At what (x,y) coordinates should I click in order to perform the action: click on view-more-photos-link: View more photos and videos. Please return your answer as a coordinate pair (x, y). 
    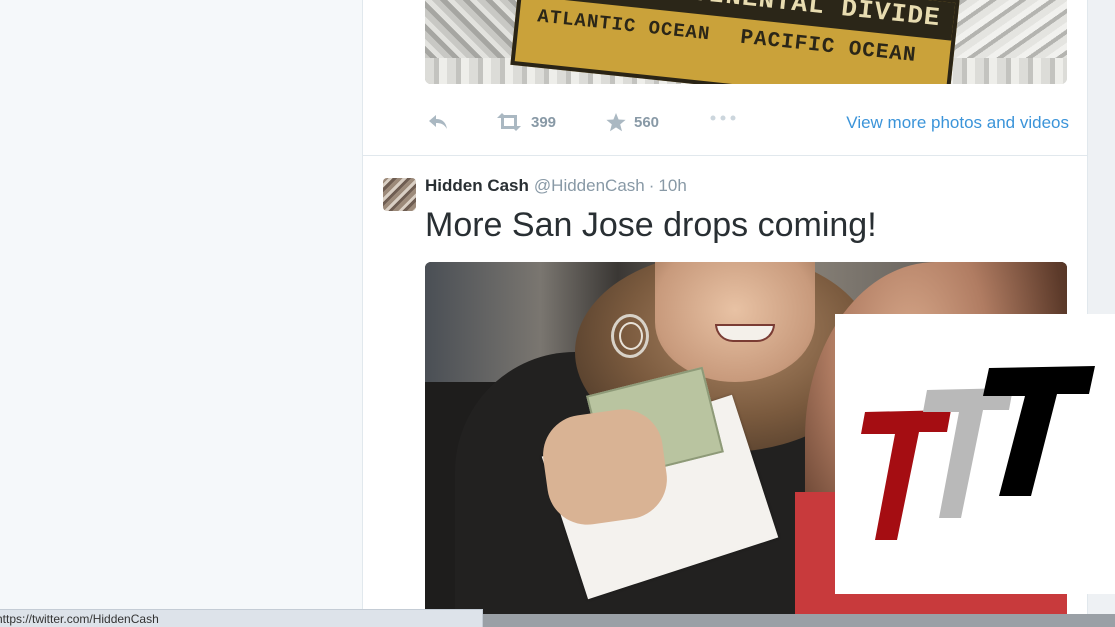
    Looking at the image, I should click on (957, 123).